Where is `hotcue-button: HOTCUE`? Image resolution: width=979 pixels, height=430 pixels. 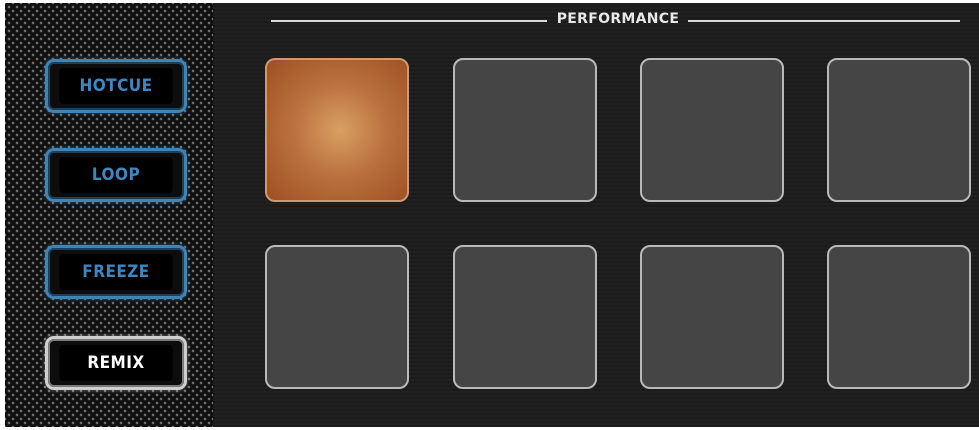 hotcue-button: HOTCUE is located at coordinates (116, 86).